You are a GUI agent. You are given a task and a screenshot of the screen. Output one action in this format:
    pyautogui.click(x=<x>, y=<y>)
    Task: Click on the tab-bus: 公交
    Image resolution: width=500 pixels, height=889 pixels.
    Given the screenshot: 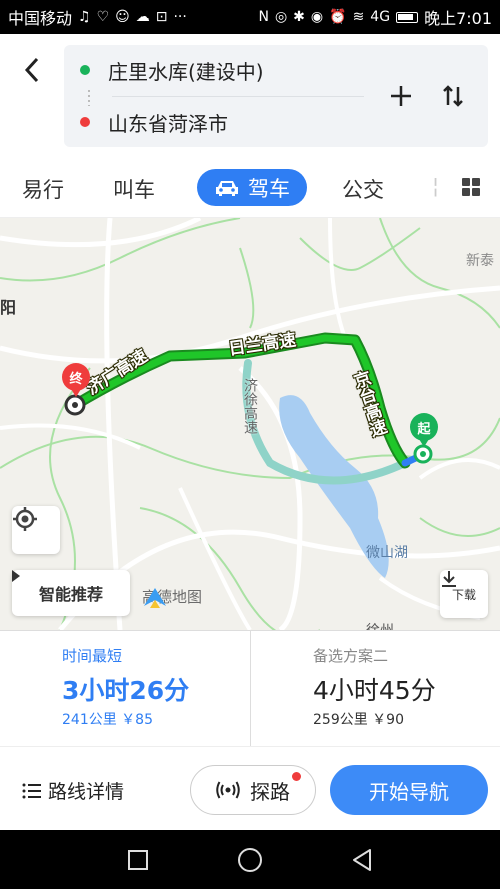 What is the action you would take?
    pyautogui.click(x=363, y=189)
    